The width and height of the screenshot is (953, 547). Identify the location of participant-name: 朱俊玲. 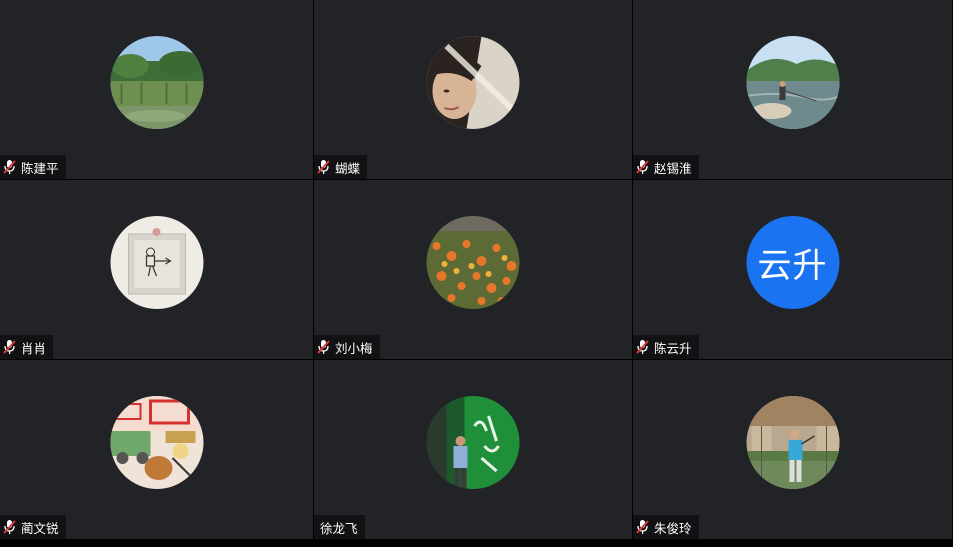
(673, 528).